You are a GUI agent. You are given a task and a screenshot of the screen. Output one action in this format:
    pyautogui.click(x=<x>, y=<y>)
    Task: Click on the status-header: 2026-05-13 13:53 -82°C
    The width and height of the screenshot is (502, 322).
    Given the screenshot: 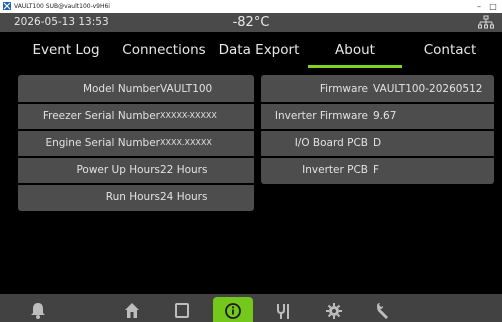 What is the action you would take?
    pyautogui.click(x=251, y=22)
    